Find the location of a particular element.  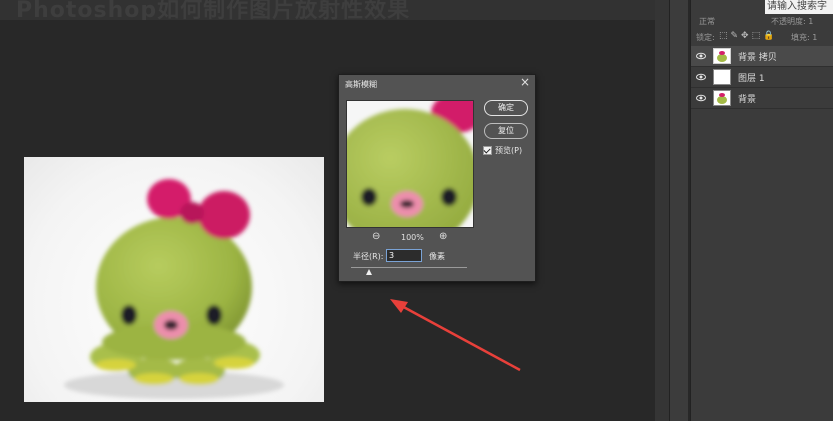

preview-checkbox: 预览(P) is located at coordinates (502, 150).